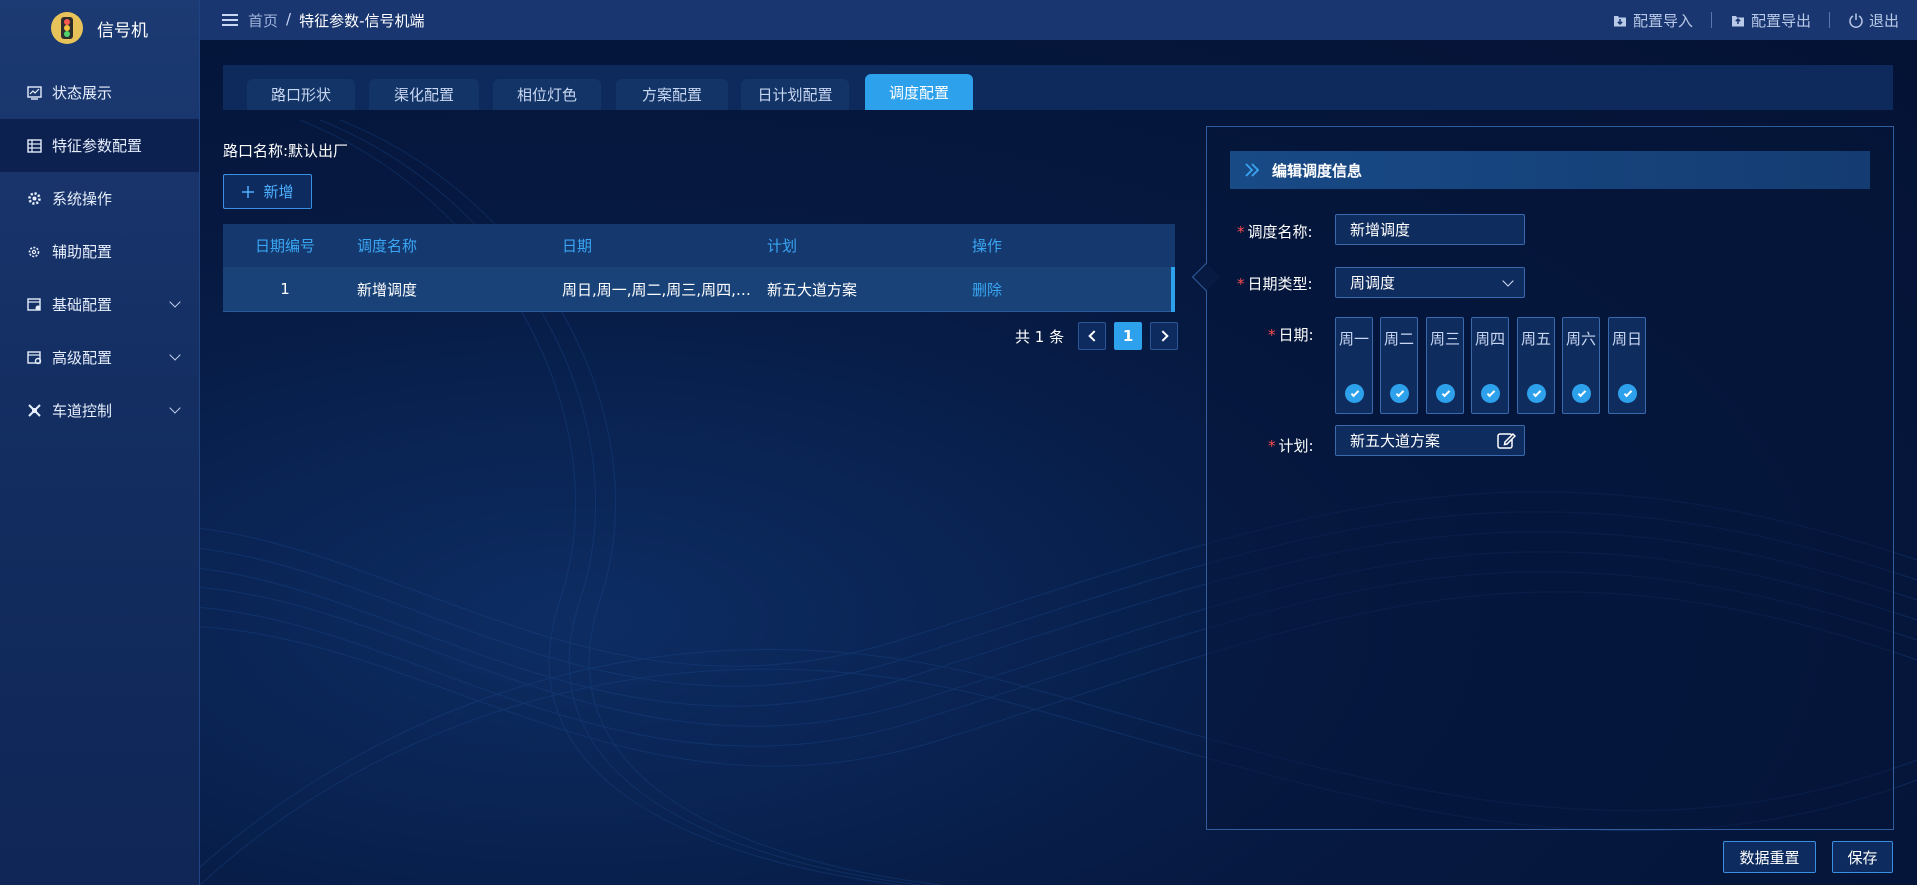 The width and height of the screenshot is (1917, 885). I want to click on column-header: 计划, so click(782, 246).